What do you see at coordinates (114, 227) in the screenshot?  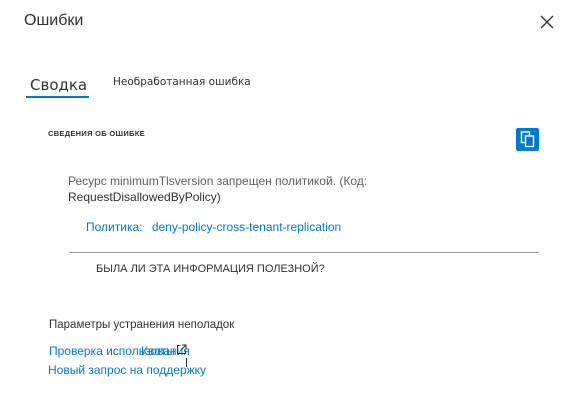 I see `policy-label: Политика:` at bounding box center [114, 227].